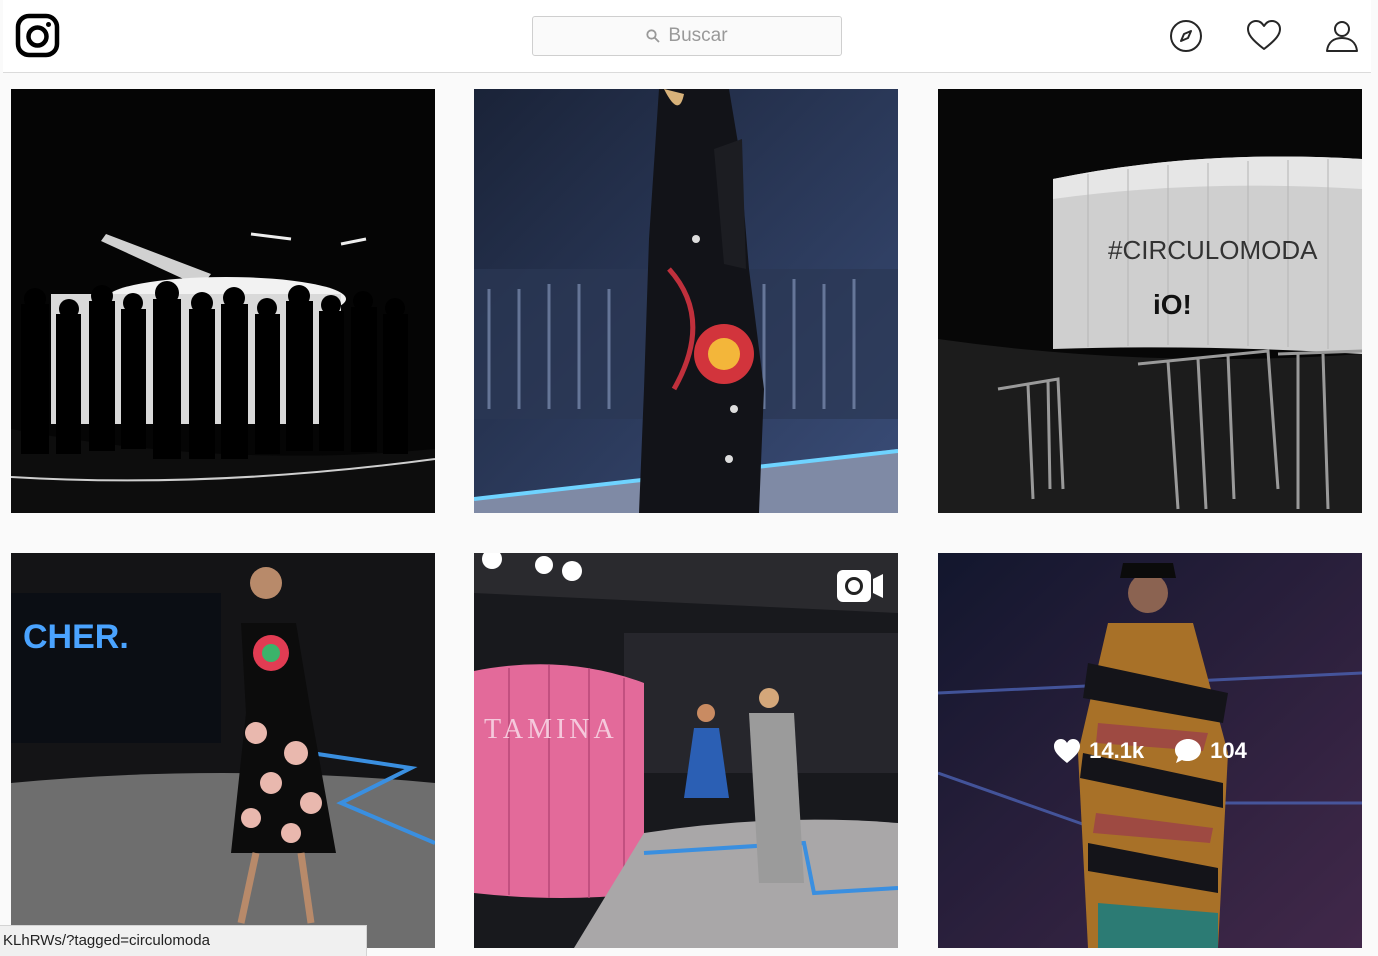  What do you see at coordinates (1172, 304) in the screenshot?
I see `stage-logo: iO!` at bounding box center [1172, 304].